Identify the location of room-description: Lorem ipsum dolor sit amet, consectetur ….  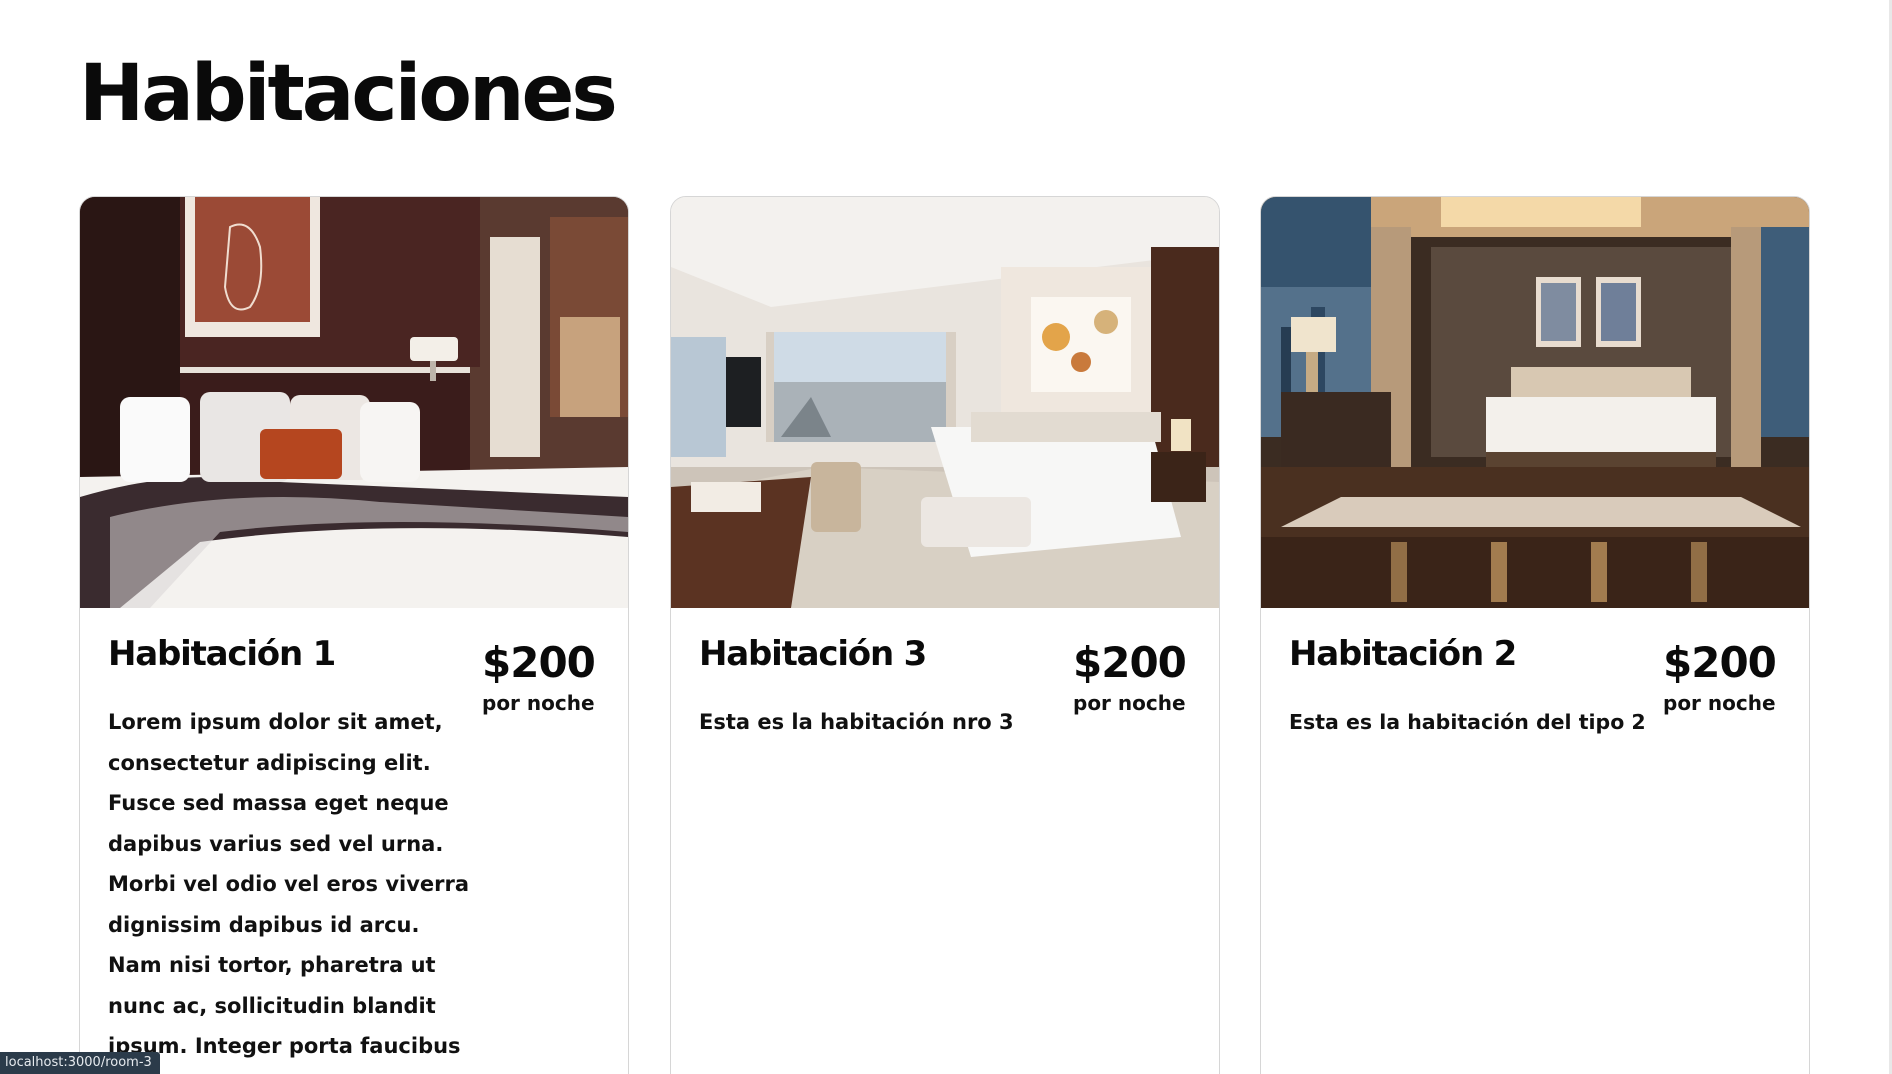
(289, 884).